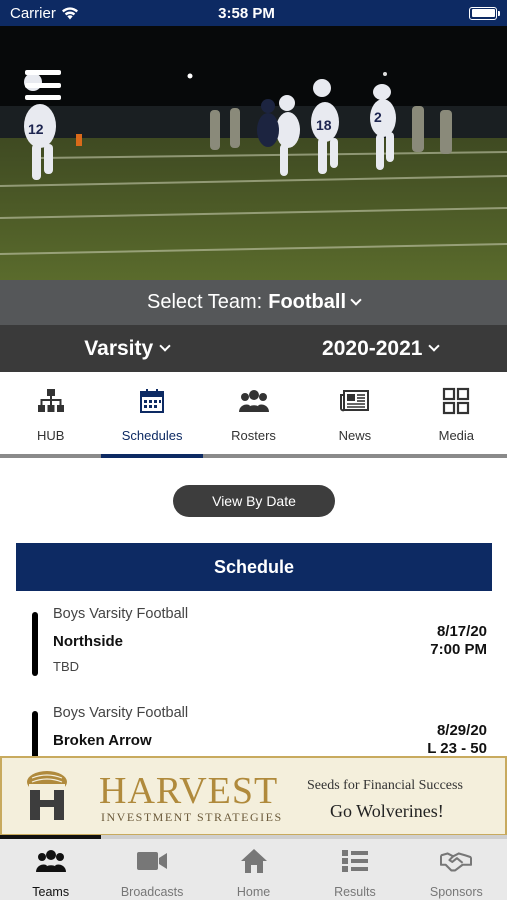  What do you see at coordinates (354, 401) in the screenshot?
I see `newspaper-icon` at bounding box center [354, 401].